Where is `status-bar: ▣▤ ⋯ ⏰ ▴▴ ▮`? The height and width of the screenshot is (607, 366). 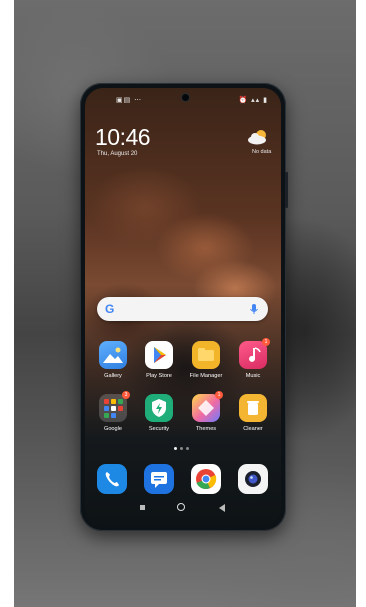 status-bar: ▣▤ ⋯ ⏰ ▴▴ ▮ is located at coordinates (184, 101).